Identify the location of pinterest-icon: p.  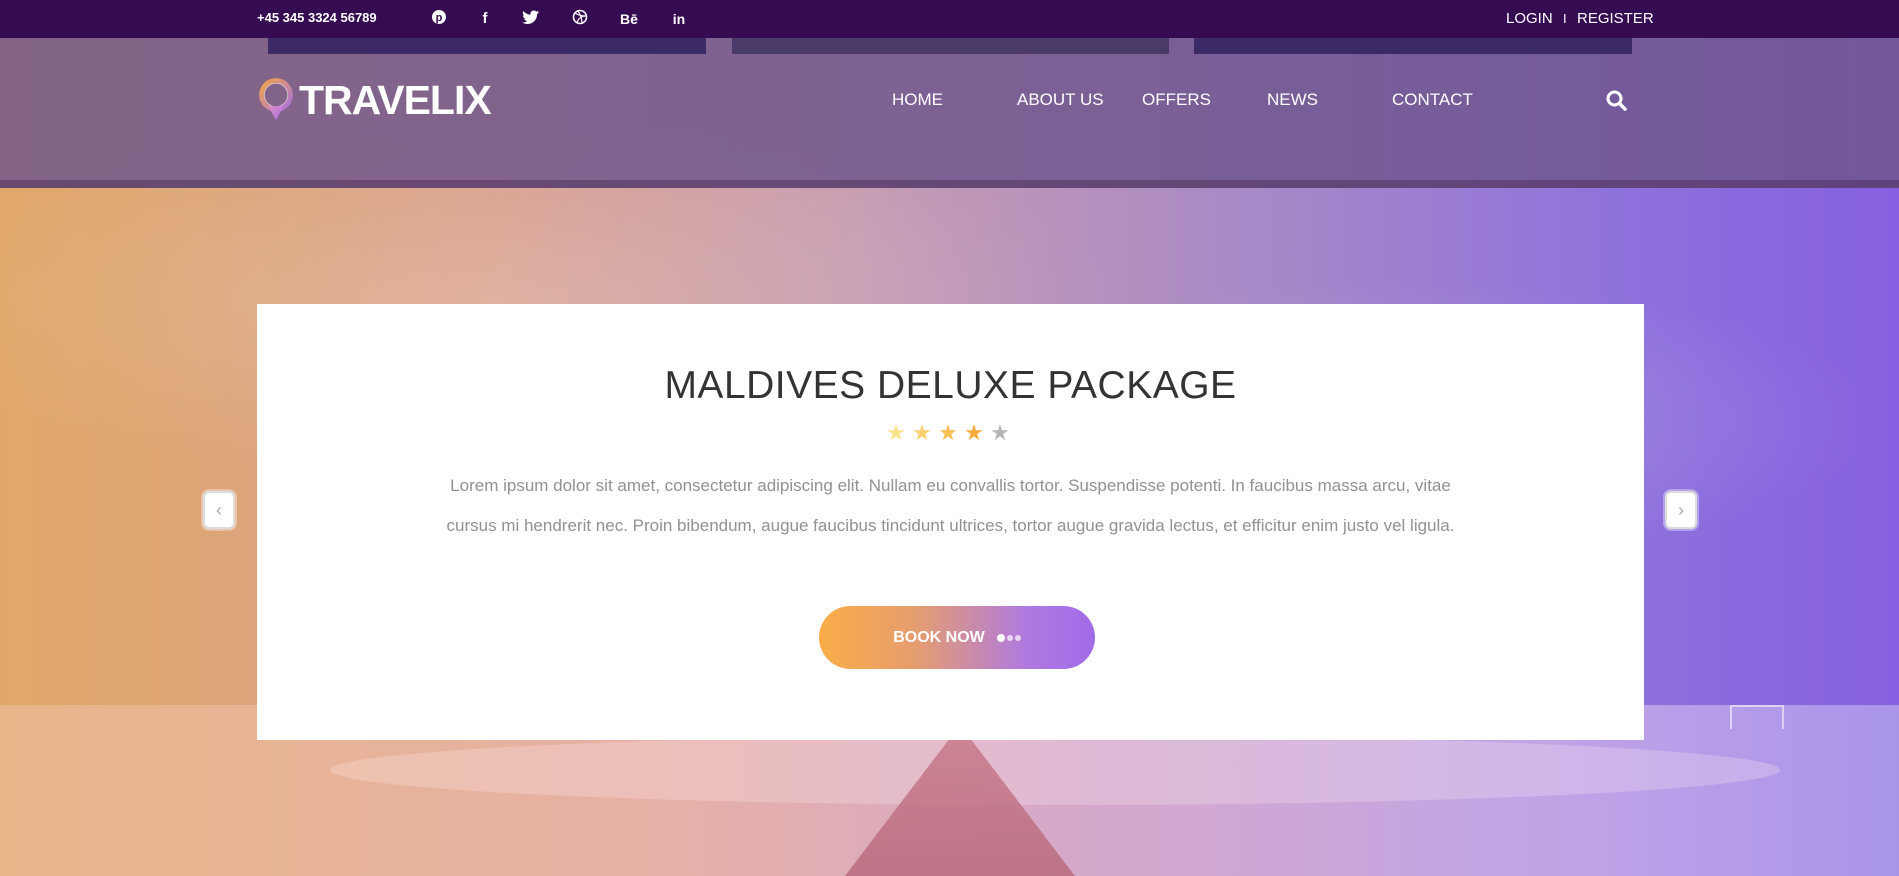
(439, 19).